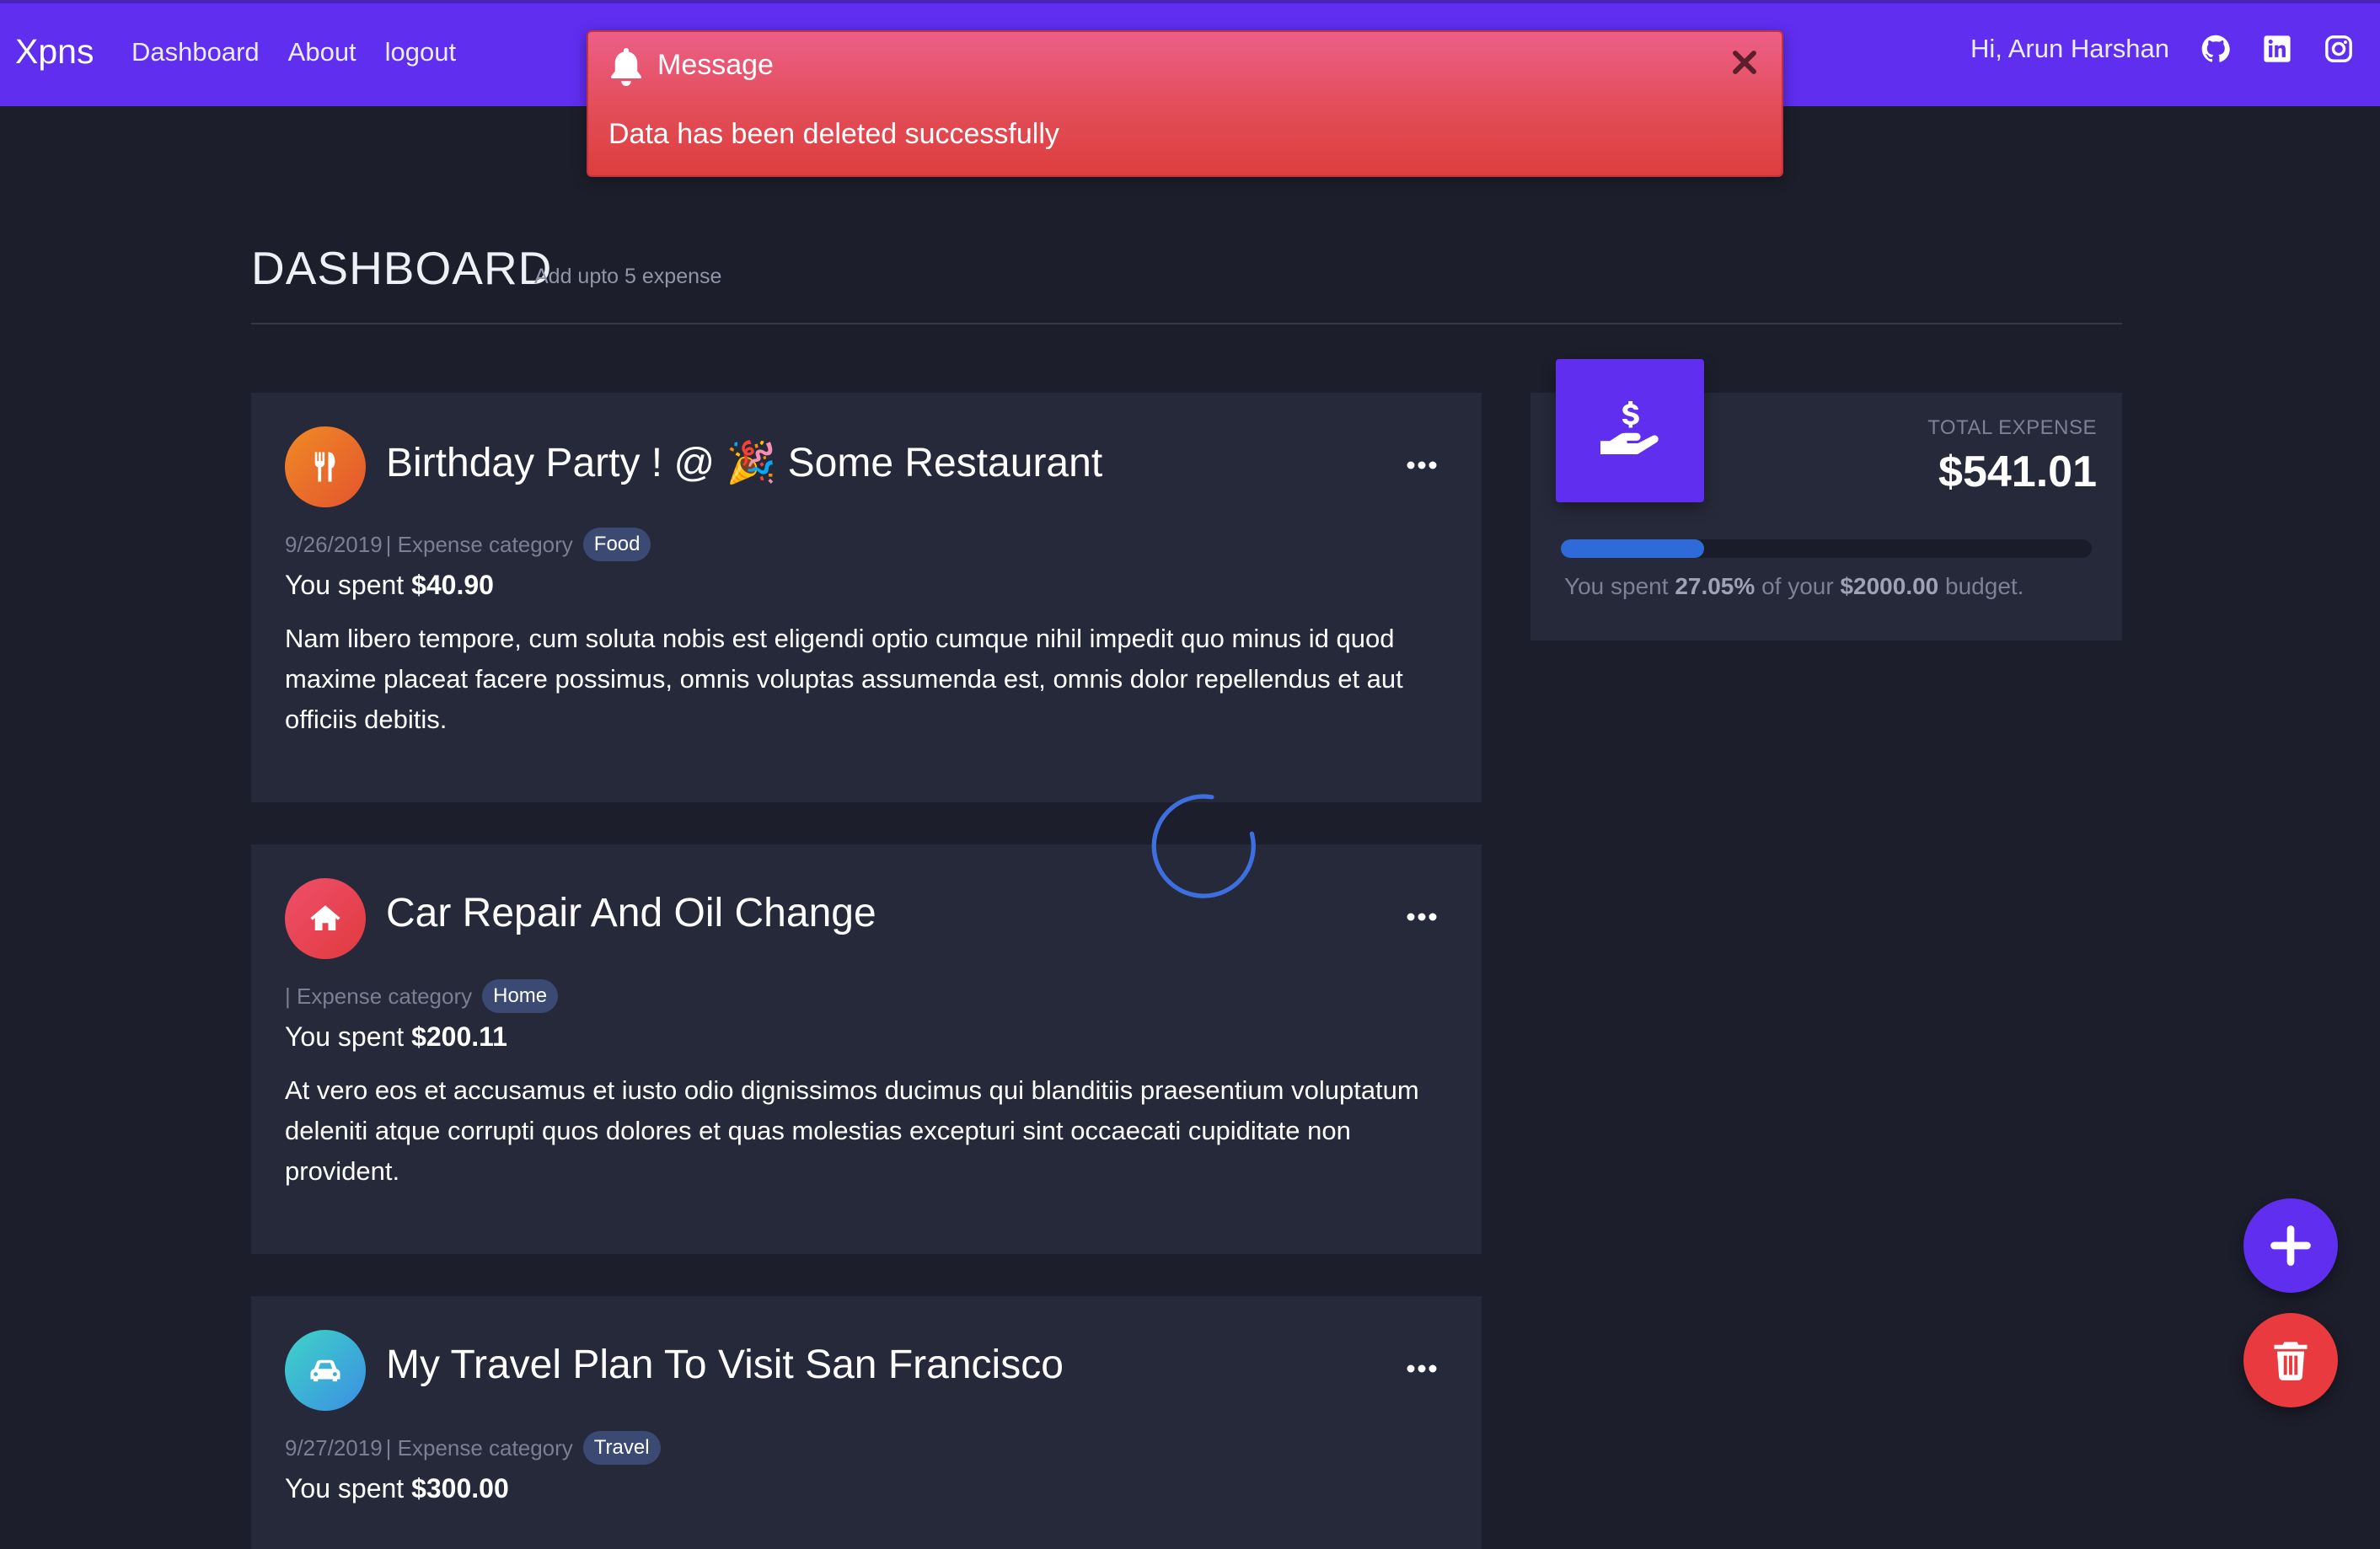 Image resolution: width=2380 pixels, height=1549 pixels. What do you see at coordinates (54, 52) in the screenshot?
I see `brand-logo: Xpns` at bounding box center [54, 52].